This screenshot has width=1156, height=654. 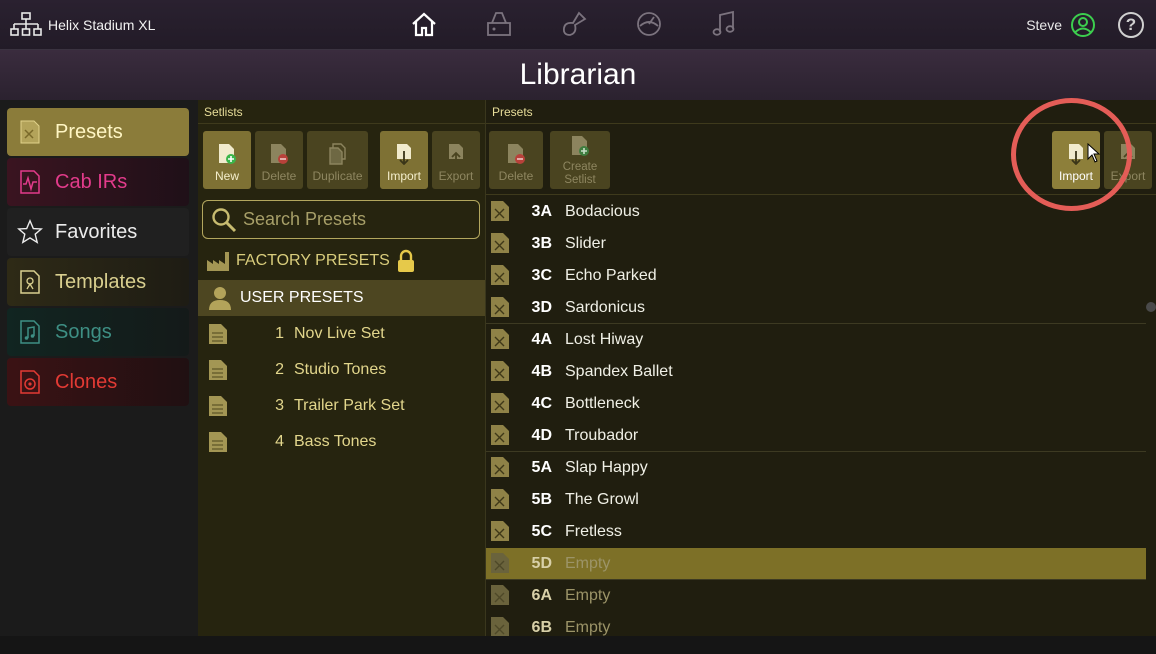 I want to click on search-input: Search Presets, so click(x=341, y=219).